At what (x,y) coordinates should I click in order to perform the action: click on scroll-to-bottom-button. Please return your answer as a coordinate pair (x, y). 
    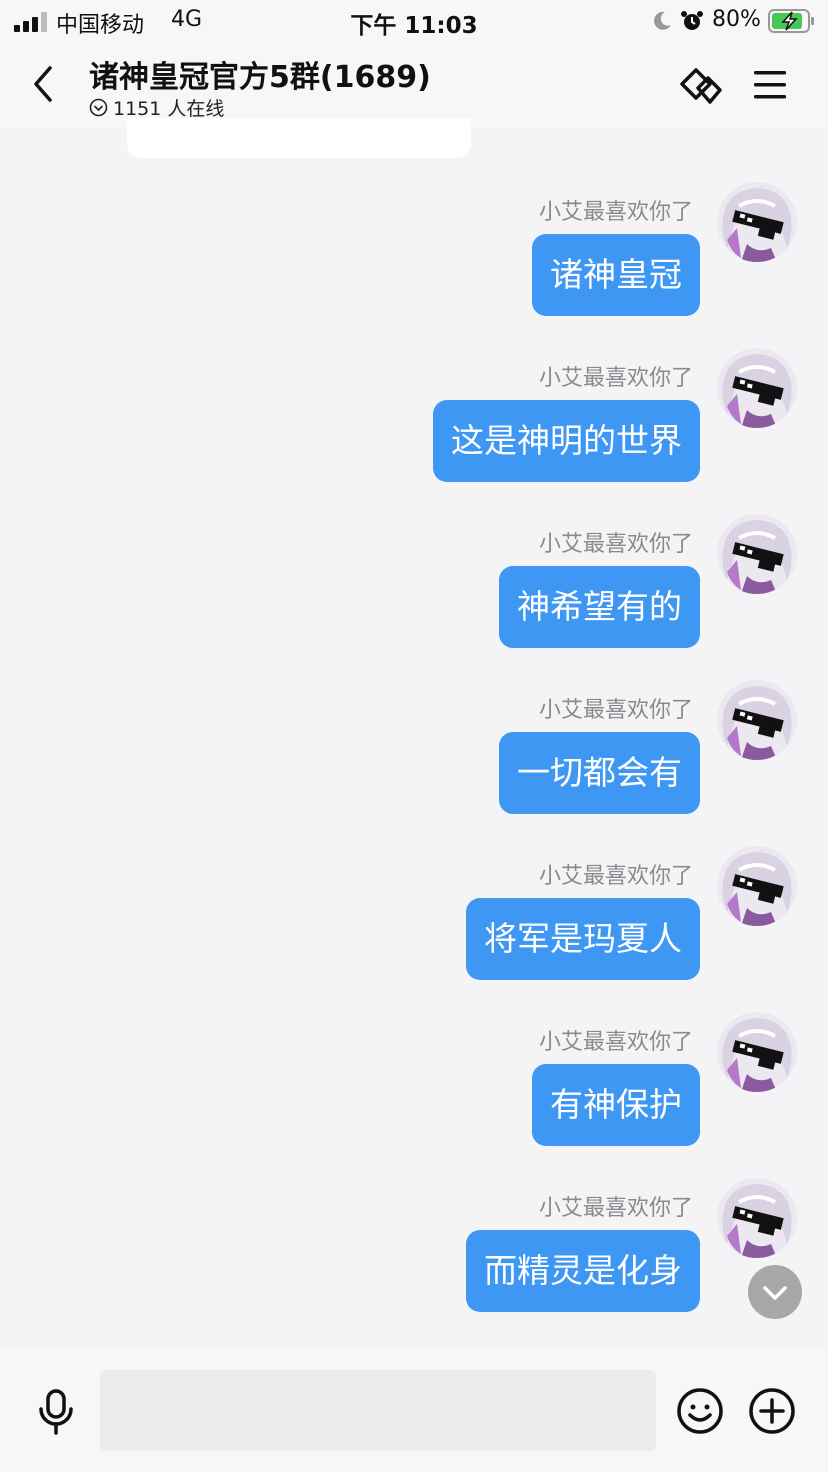
    Looking at the image, I should click on (775, 1292).